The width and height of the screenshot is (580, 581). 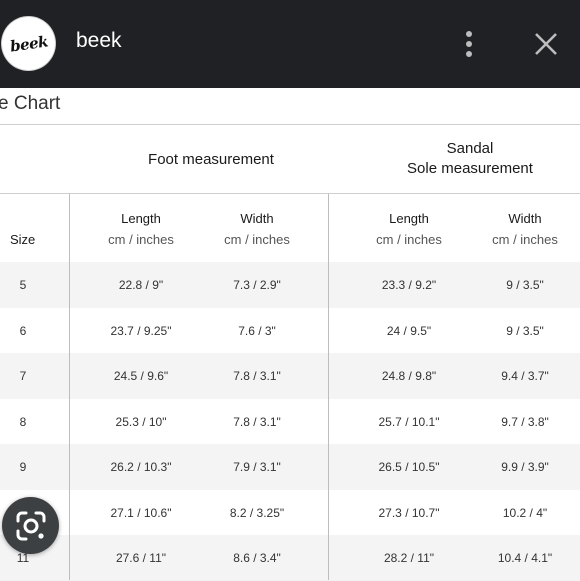 What do you see at coordinates (141, 375) in the screenshot?
I see `foot-length-cell: 24.5 / 9.6"` at bounding box center [141, 375].